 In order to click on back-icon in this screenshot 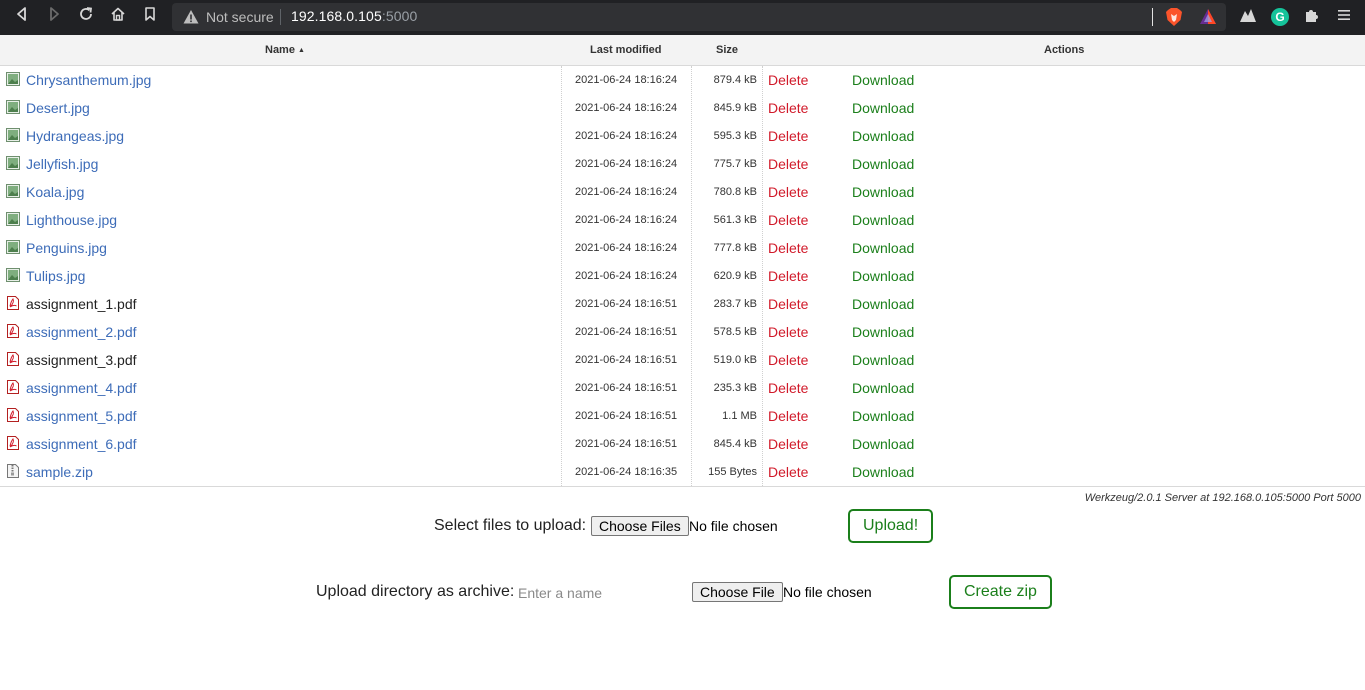, I will do `click(22, 17)`.